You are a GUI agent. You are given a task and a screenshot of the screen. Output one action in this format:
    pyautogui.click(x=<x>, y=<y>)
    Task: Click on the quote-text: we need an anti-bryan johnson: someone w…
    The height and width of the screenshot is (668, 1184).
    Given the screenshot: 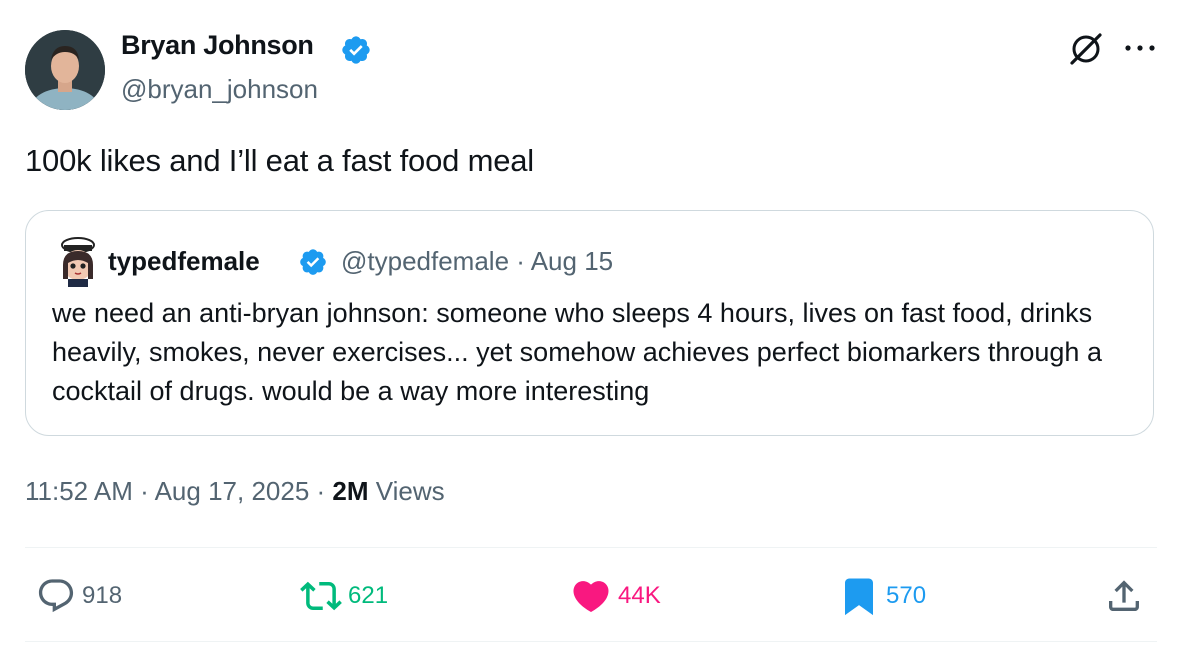 What is the action you would take?
    pyautogui.click(x=577, y=352)
    